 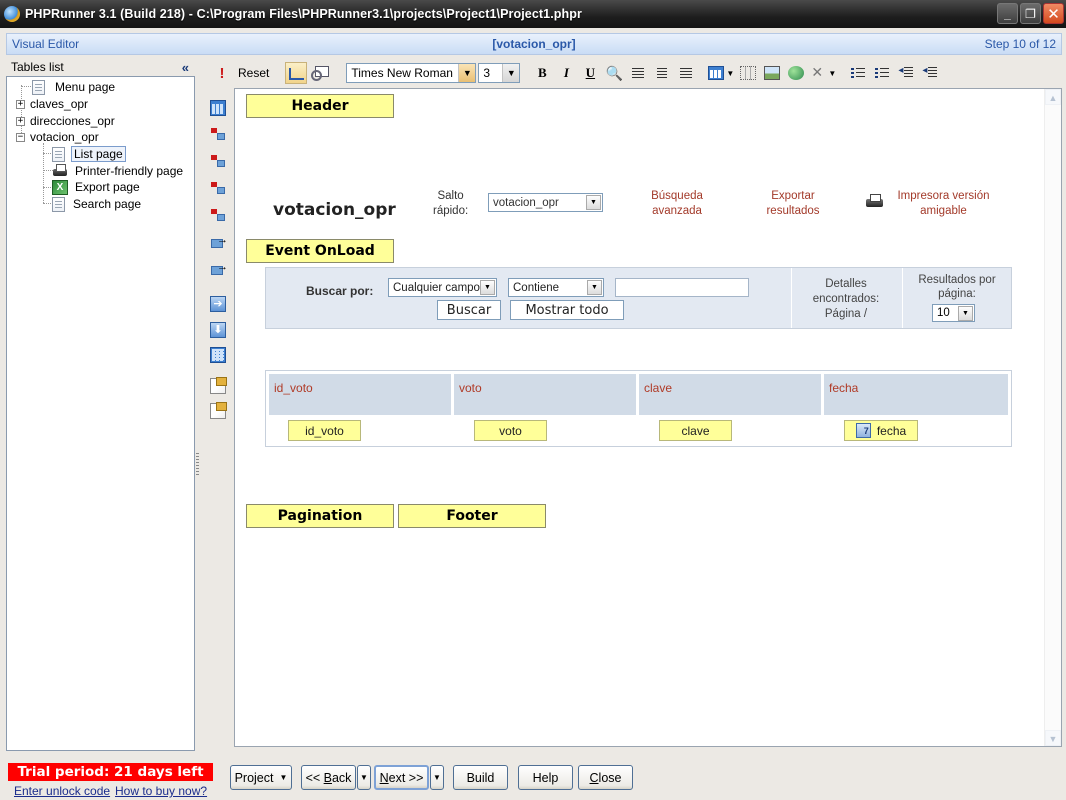 What do you see at coordinates (411, 73) in the screenshot?
I see `font-family-select: Times New Roman ▼` at bounding box center [411, 73].